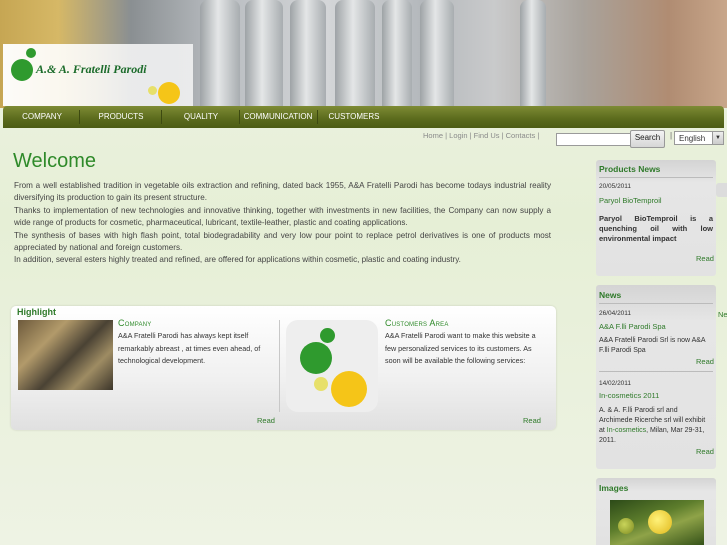 The width and height of the screenshot is (727, 545). Describe the element at coordinates (521, 135) in the screenshot. I see `contacts-link: Contacts` at that location.